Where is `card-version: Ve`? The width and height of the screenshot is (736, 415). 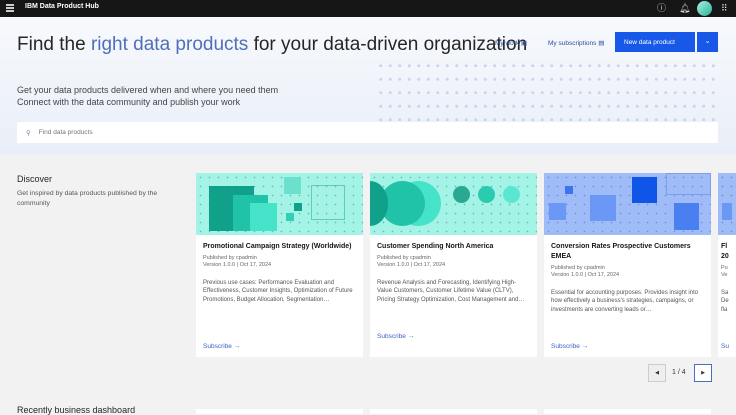 card-version: Ve is located at coordinates (724, 275).